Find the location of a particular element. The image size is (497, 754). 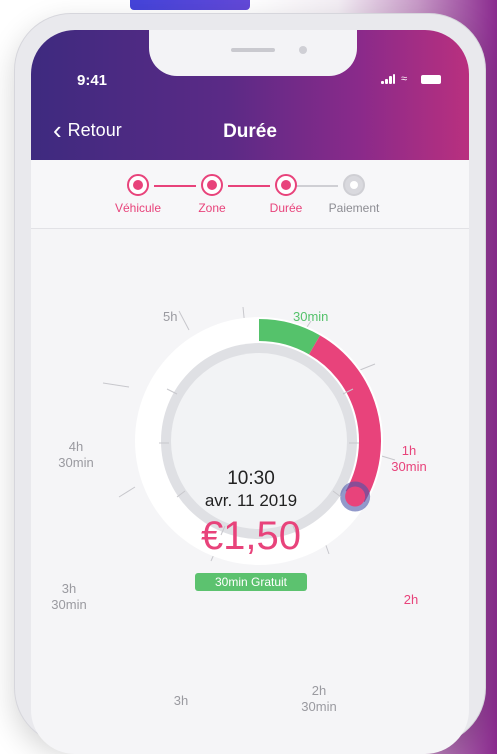

dial-label-4h30-line2: 30min is located at coordinates (75, 462).